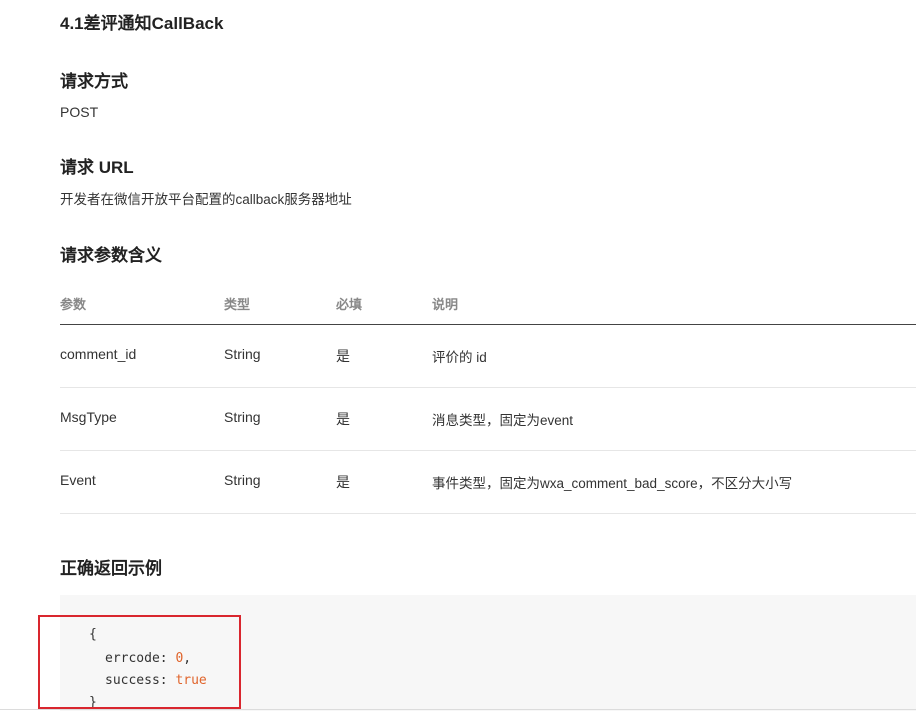 This screenshot has width=916, height=711. Describe the element at coordinates (142, 23) in the screenshot. I see `section-title: 4.1差评通知CallBack` at that location.